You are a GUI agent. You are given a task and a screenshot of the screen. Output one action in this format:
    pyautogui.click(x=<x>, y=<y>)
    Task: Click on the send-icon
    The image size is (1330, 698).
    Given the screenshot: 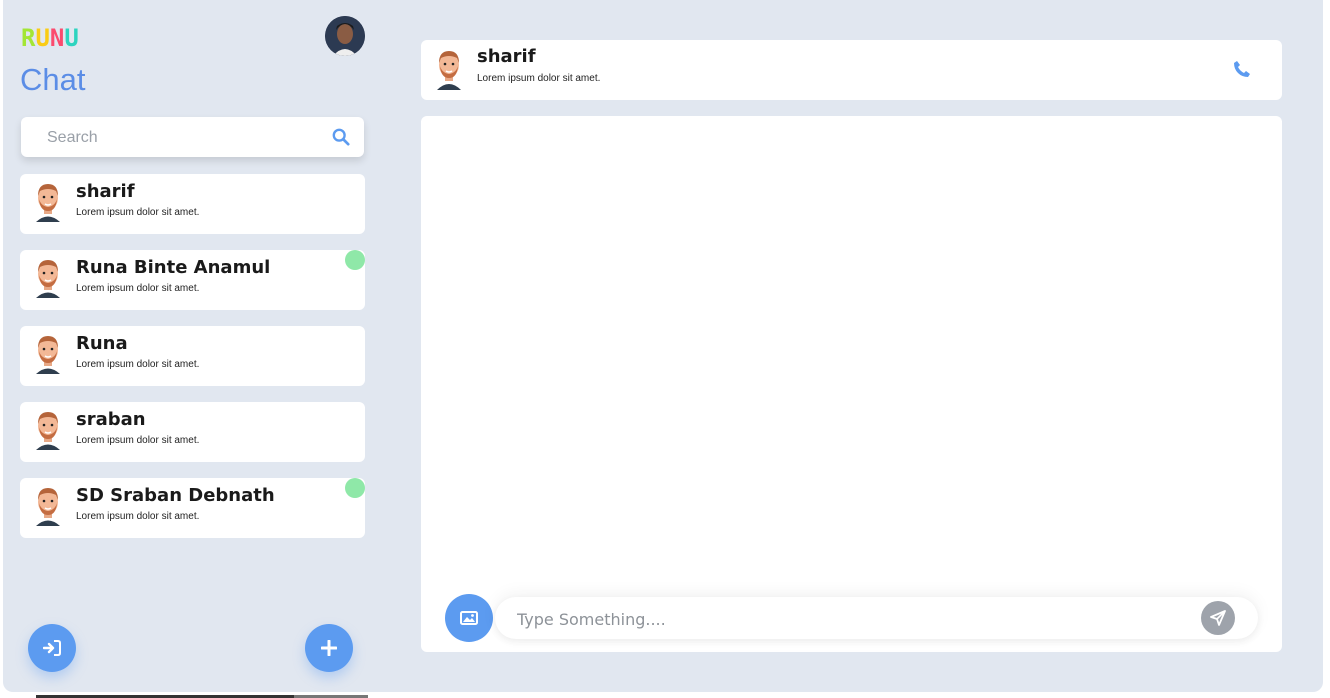 What is the action you would take?
    pyautogui.click(x=1218, y=618)
    